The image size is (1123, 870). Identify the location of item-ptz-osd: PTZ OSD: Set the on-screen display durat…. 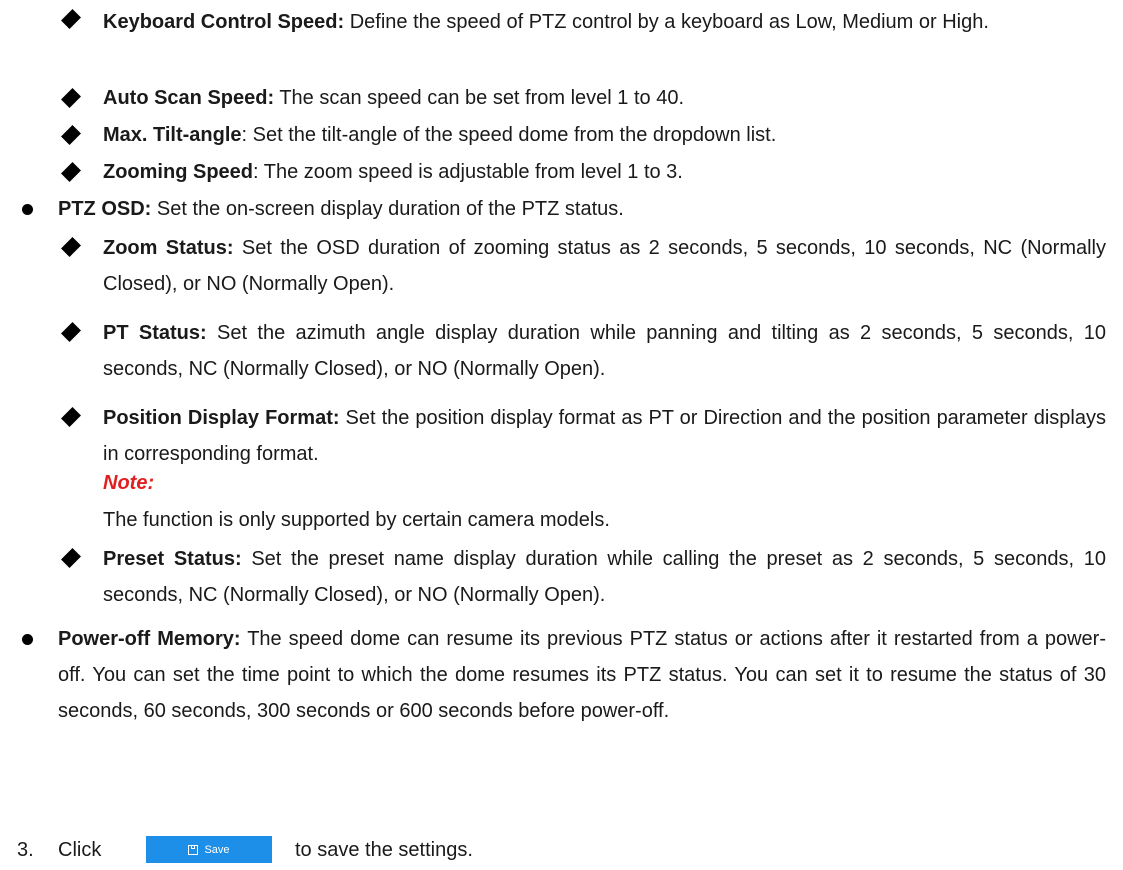
(341, 209).